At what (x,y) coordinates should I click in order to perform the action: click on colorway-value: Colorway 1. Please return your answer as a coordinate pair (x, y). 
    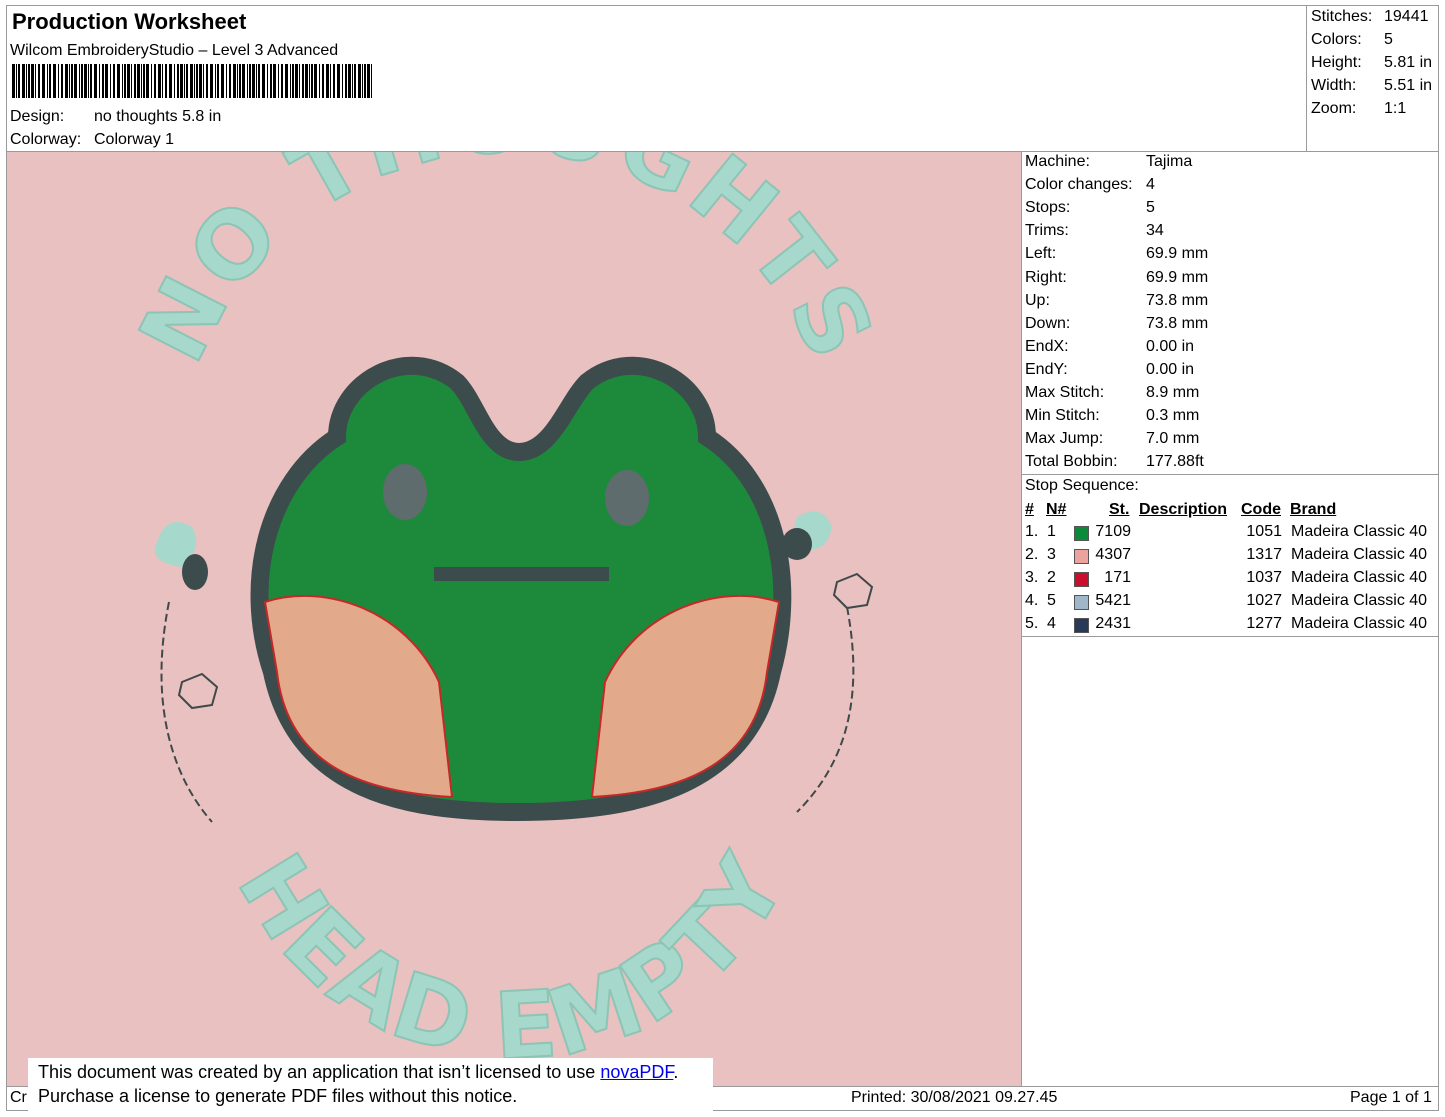
    Looking at the image, I should click on (134, 139).